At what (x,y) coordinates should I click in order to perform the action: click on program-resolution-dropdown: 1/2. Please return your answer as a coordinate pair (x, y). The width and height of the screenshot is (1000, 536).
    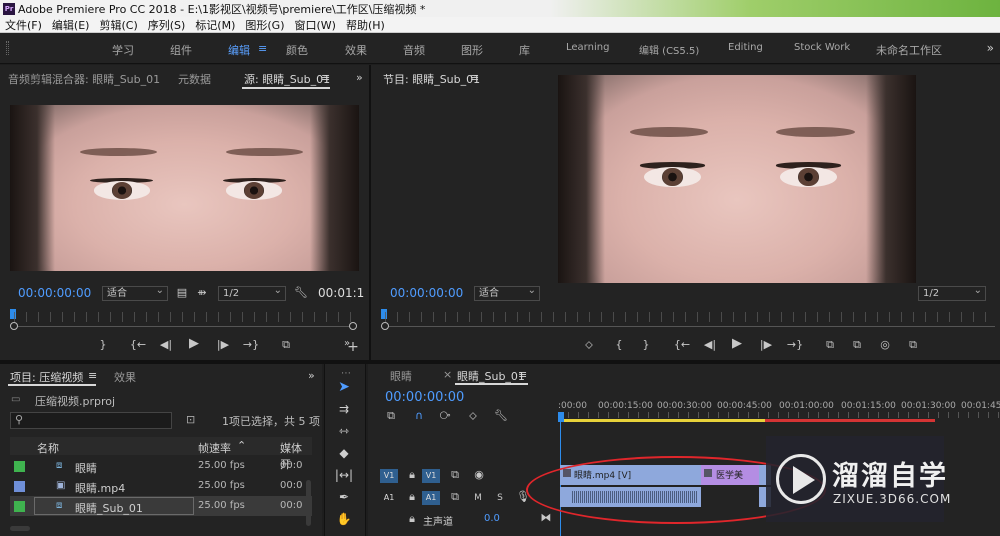
    Looking at the image, I should click on (952, 292).